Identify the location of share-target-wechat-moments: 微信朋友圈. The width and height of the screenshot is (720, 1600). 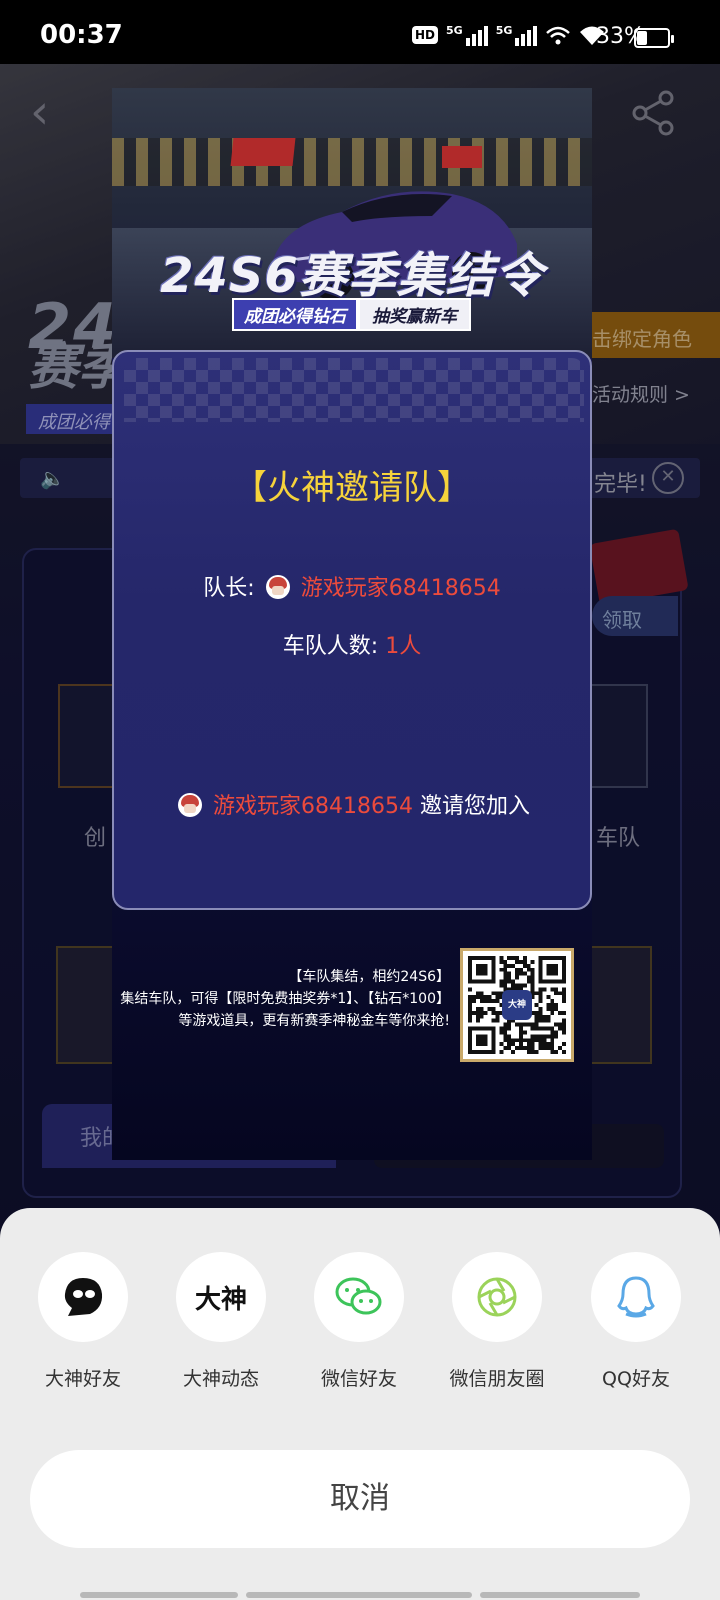
(497, 1321).